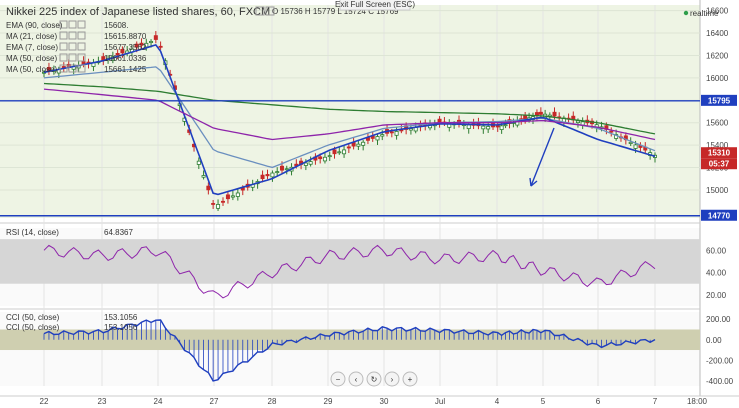  I want to click on rsi-value: 64.8367, so click(118, 232).